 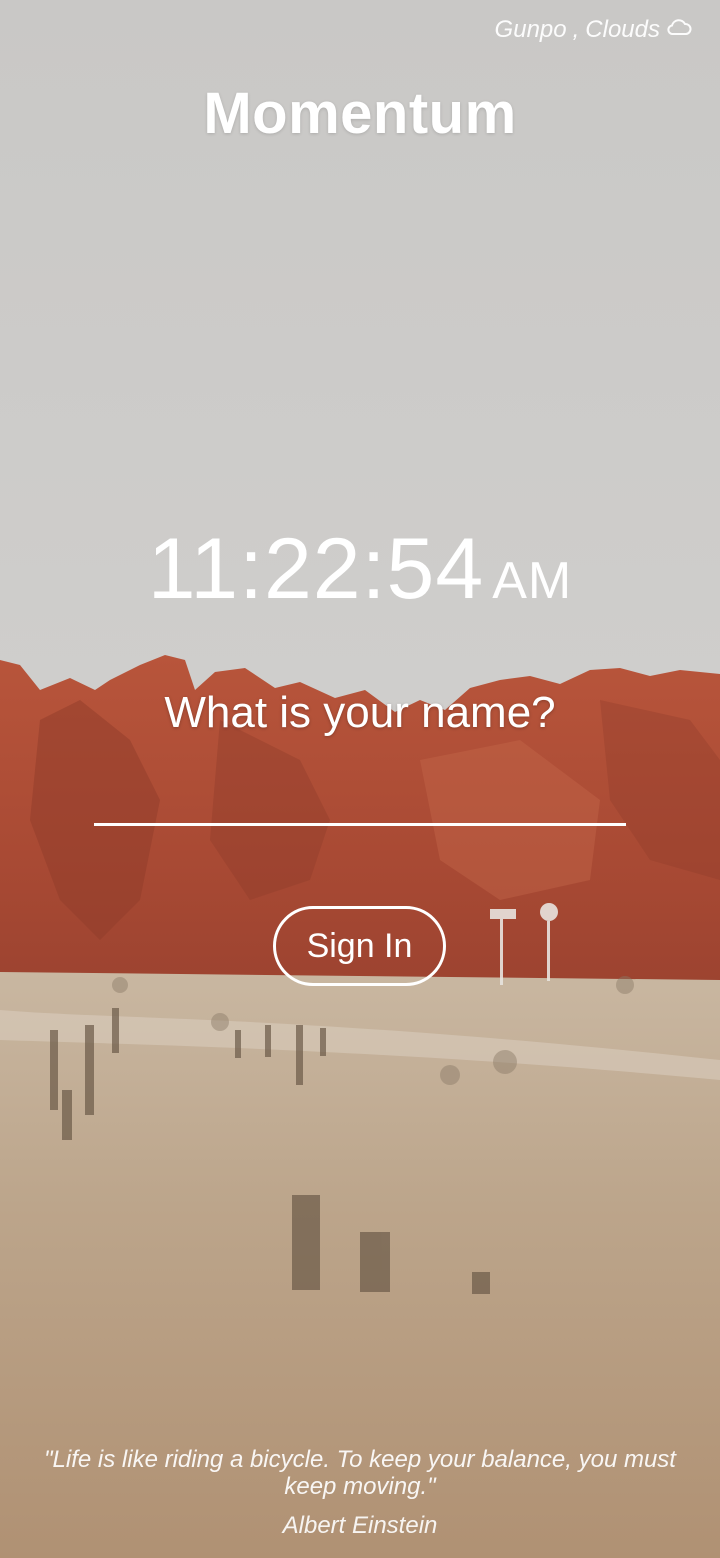 What do you see at coordinates (530, 29) in the screenshot?
I see `weather-location: Gunpo` at bounding box center [530, 29].